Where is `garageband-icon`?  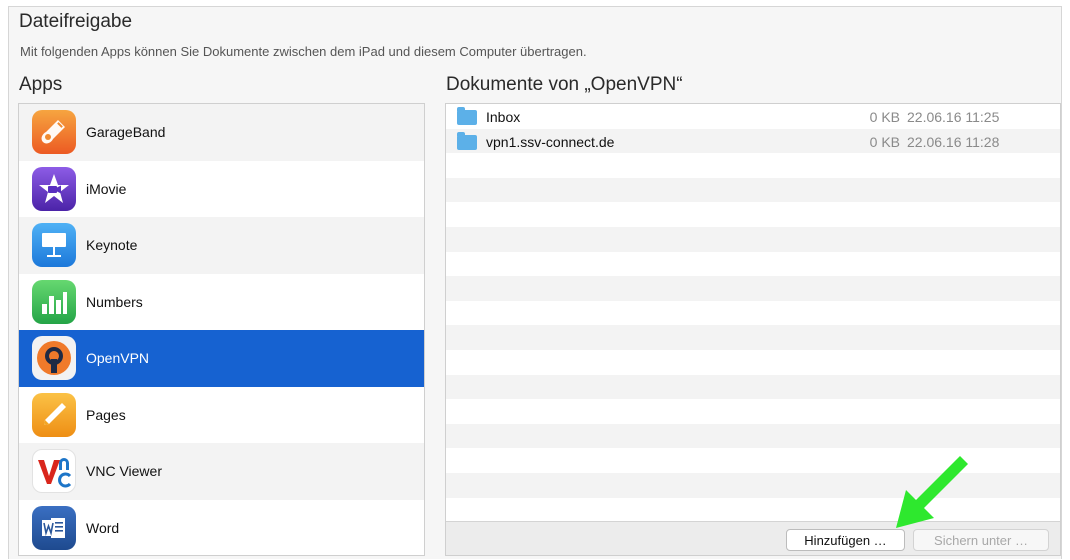 garageband-icon is located at coordinates (54, 132).